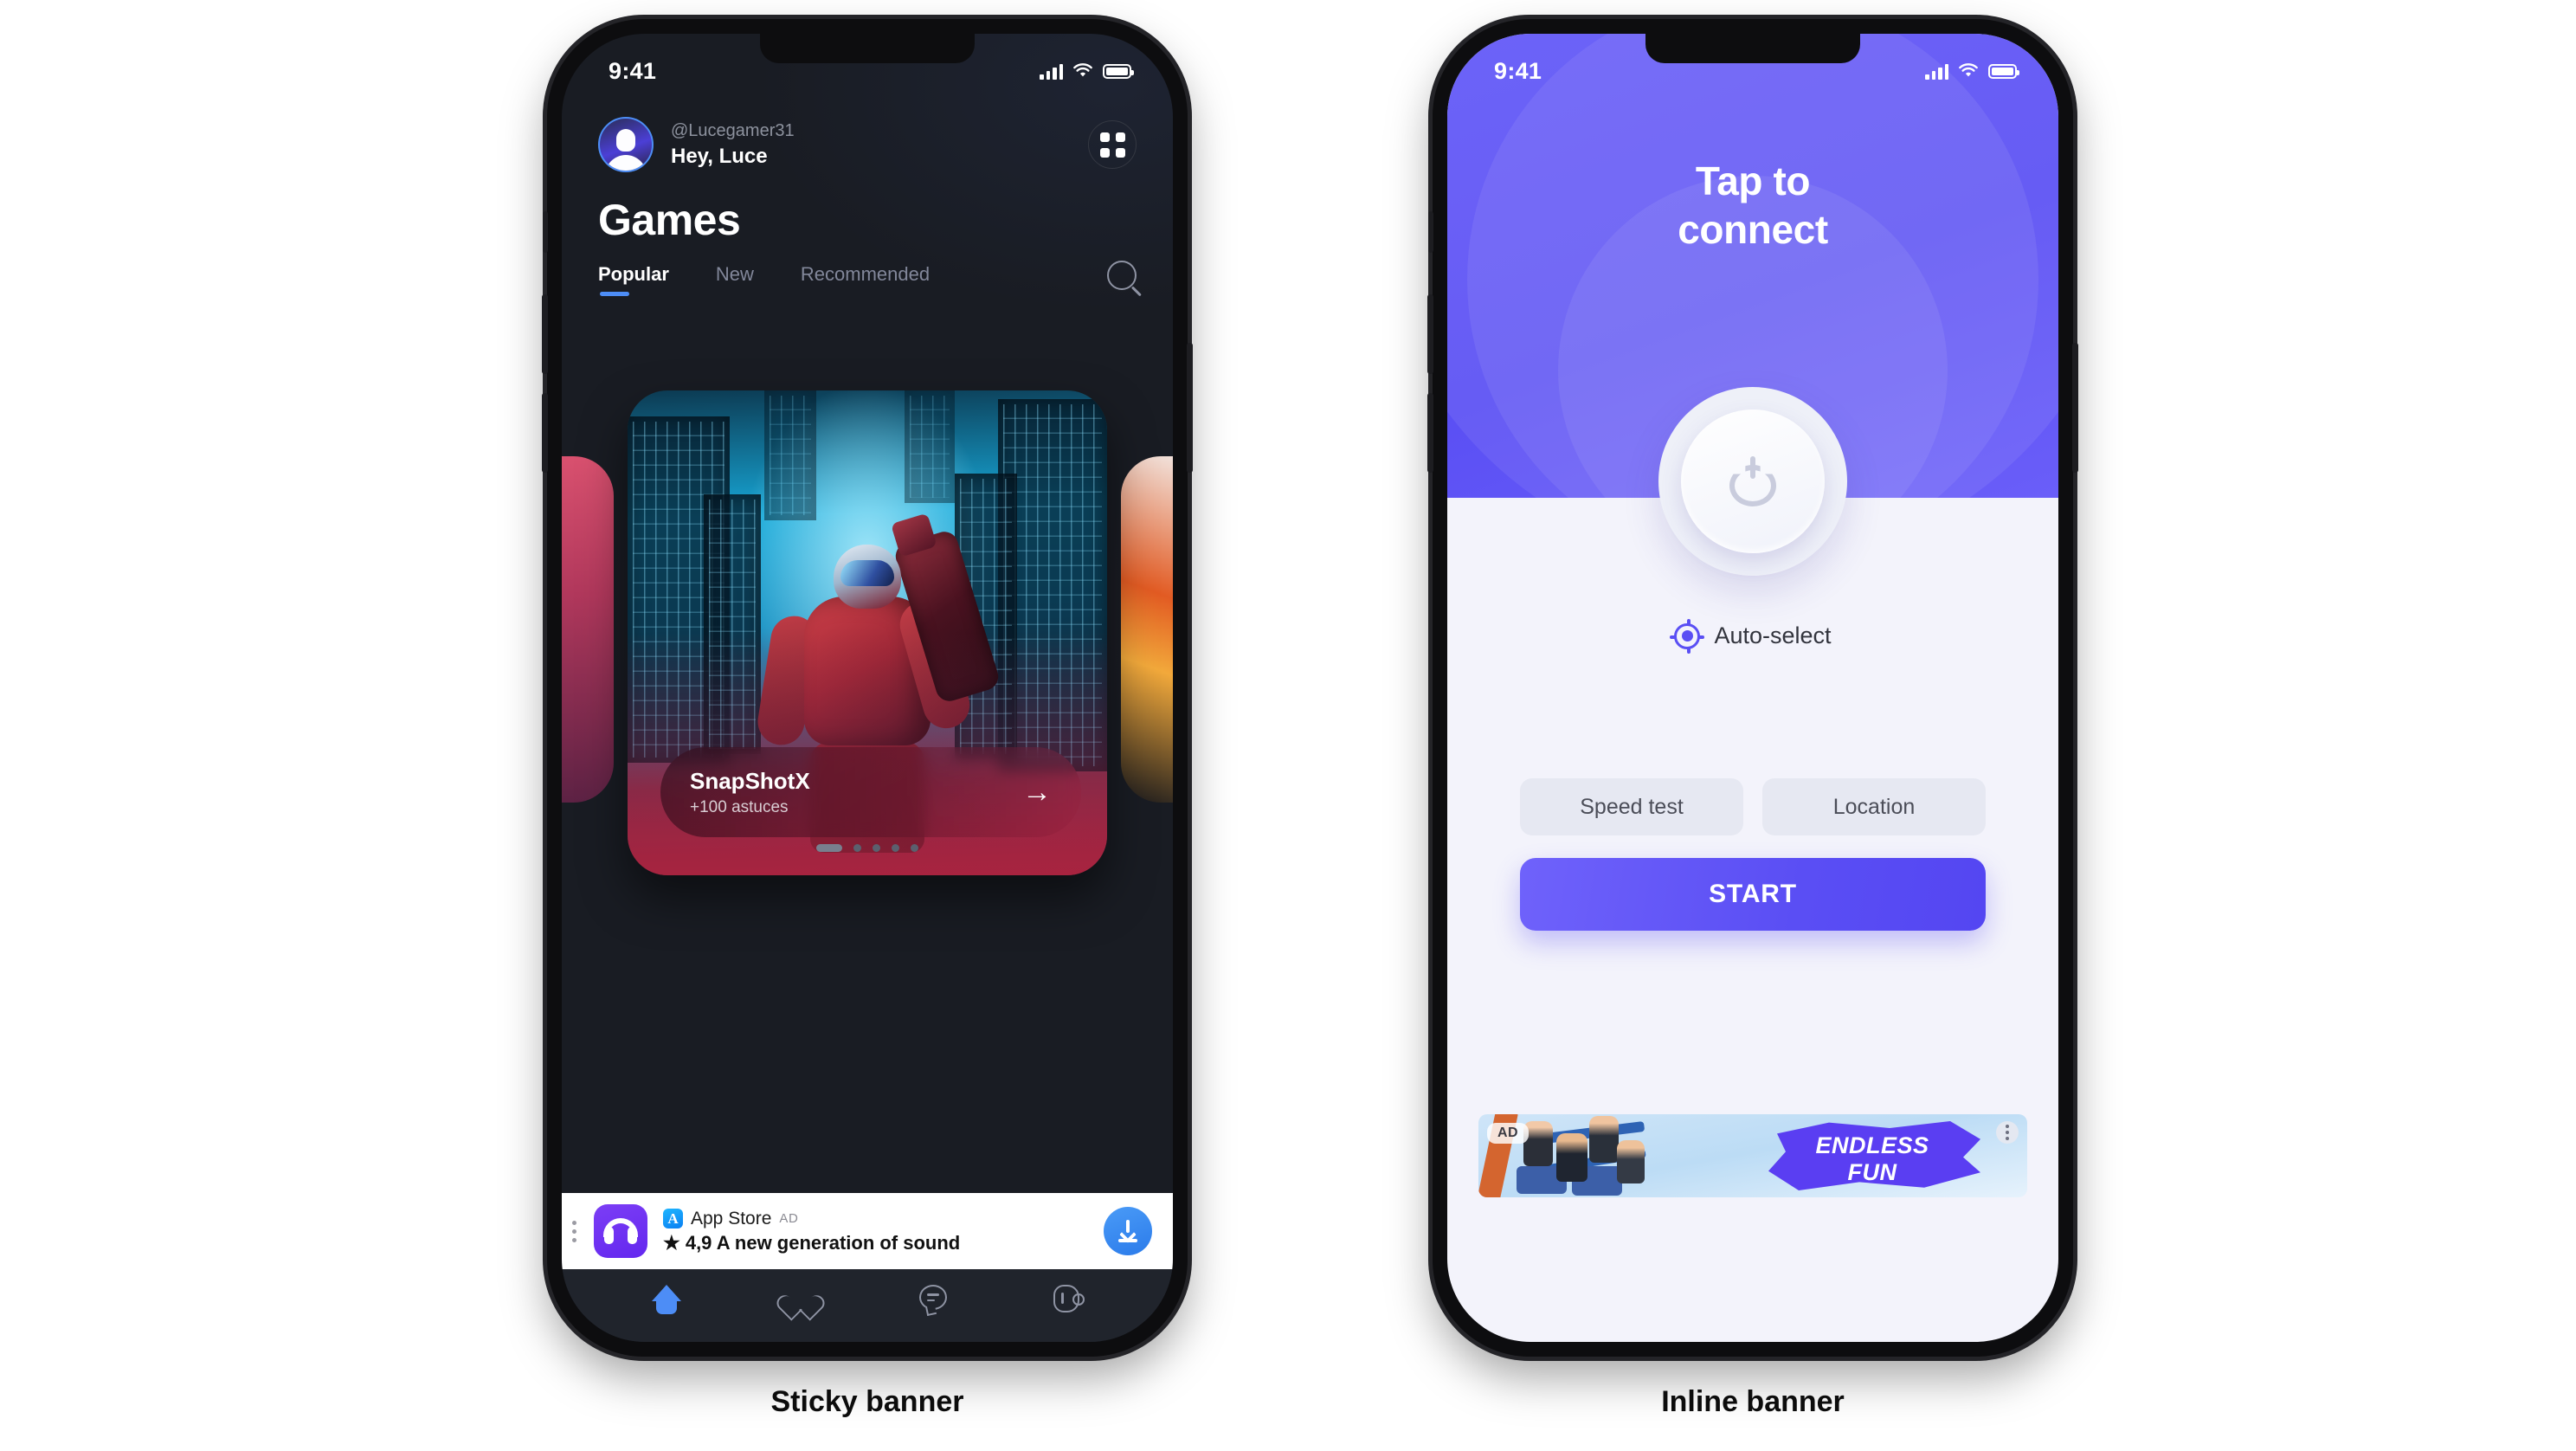 This screenshot has height=1451, width=2576. I want to click on ad-headline: ENDLESS FUN, so click(1872, 1155).